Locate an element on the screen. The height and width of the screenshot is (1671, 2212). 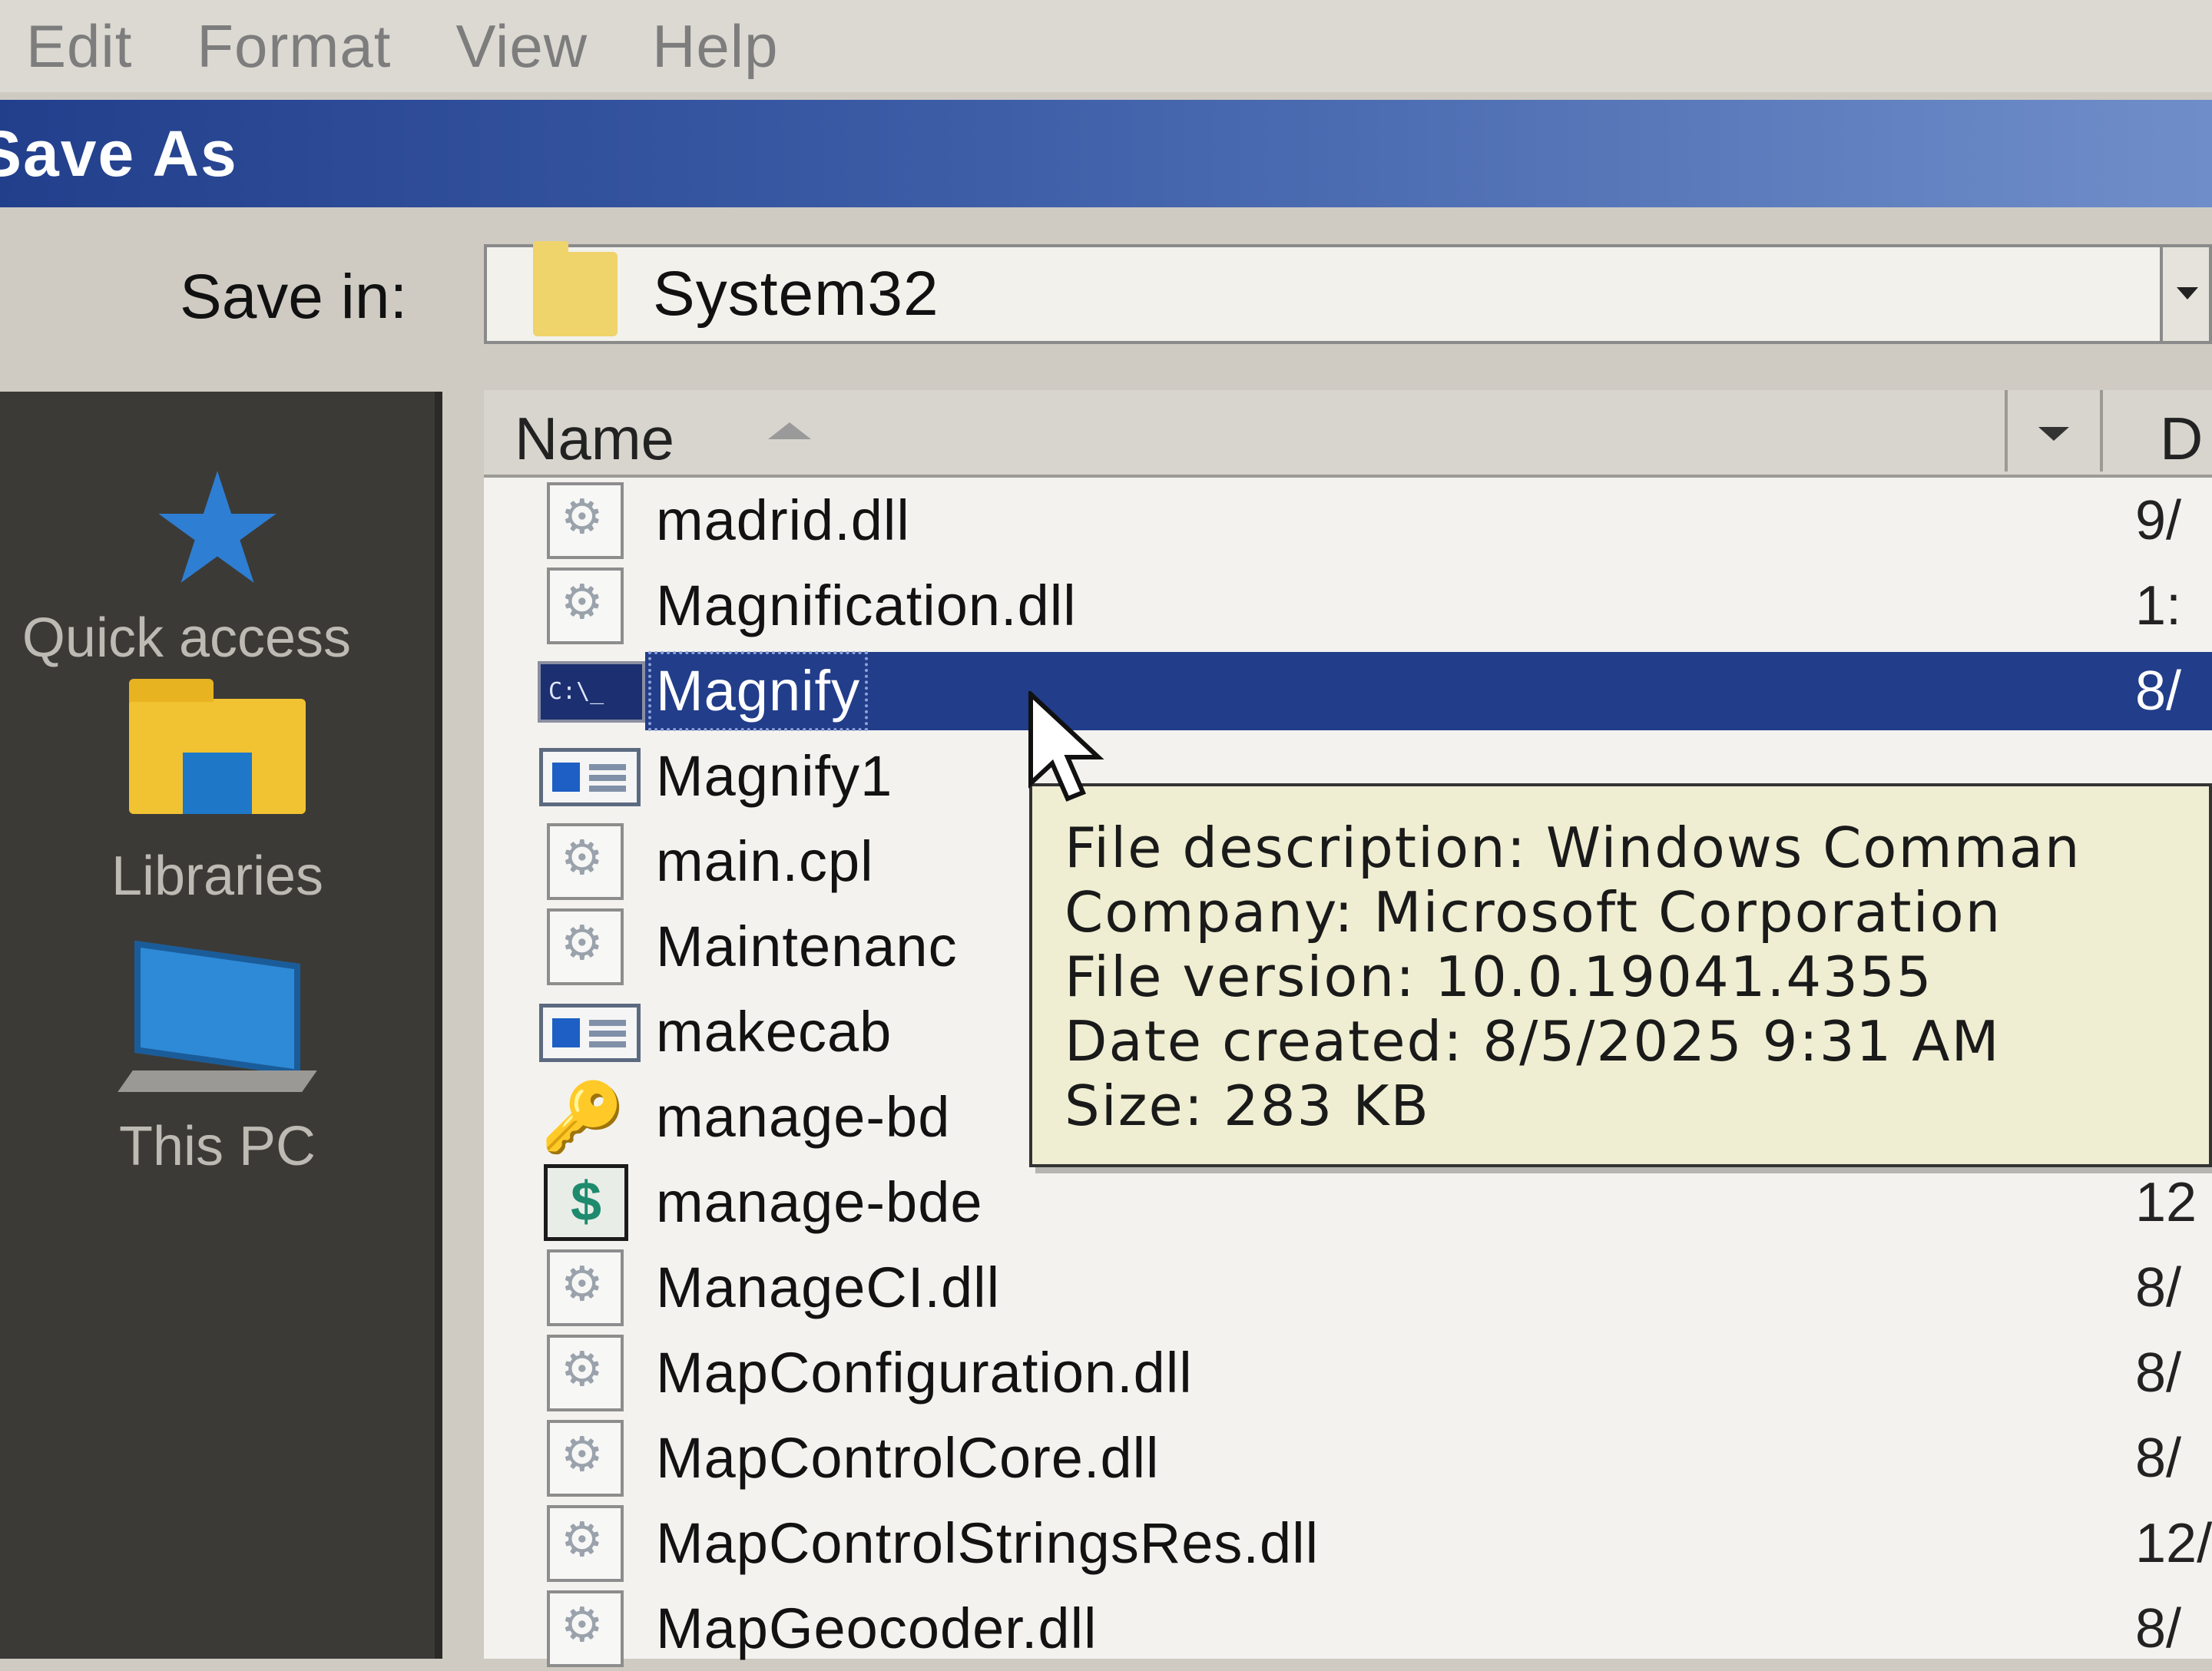
file-name: manage-bd is located at coordinates (803, 1117).